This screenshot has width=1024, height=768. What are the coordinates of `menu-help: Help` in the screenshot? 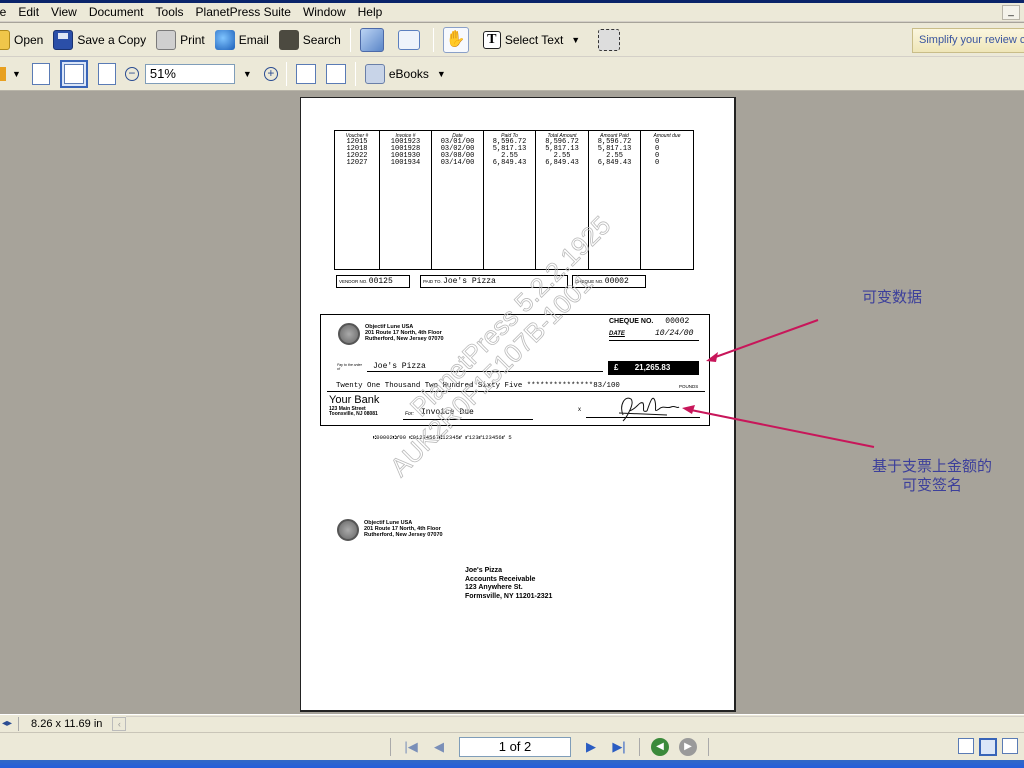 It's located at (370, 12).